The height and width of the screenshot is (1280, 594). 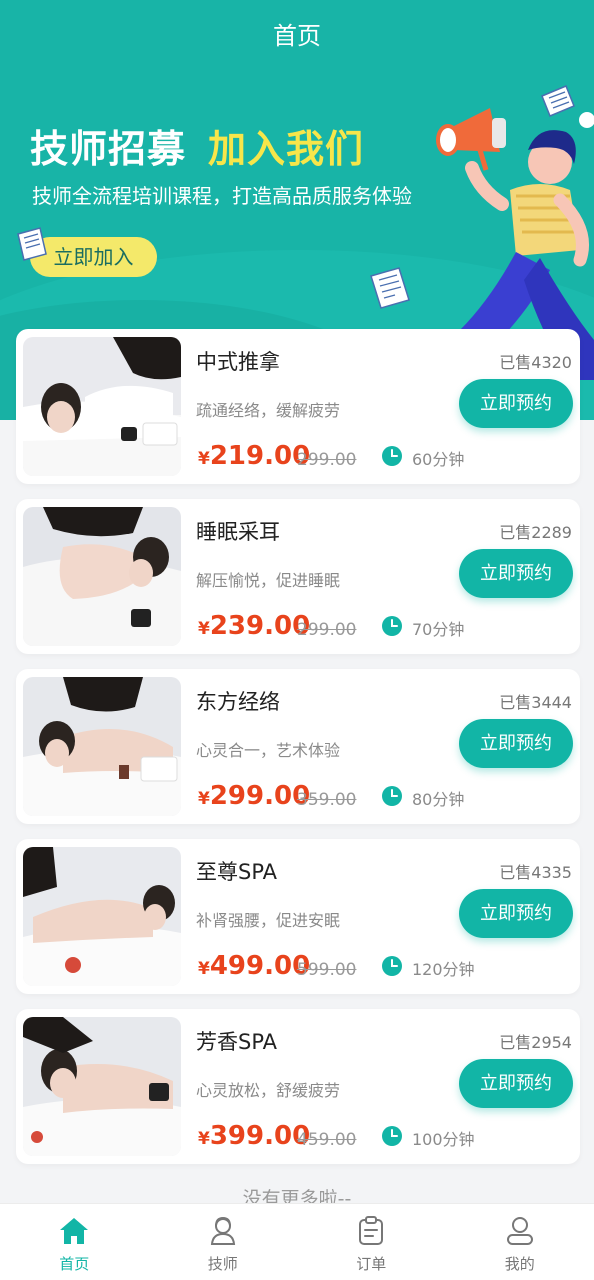 What do you see at coordinates (197, 145) in the screenshot?
I see `banner-title: 技师招募 加入我们` at bounding box center [197, 145].